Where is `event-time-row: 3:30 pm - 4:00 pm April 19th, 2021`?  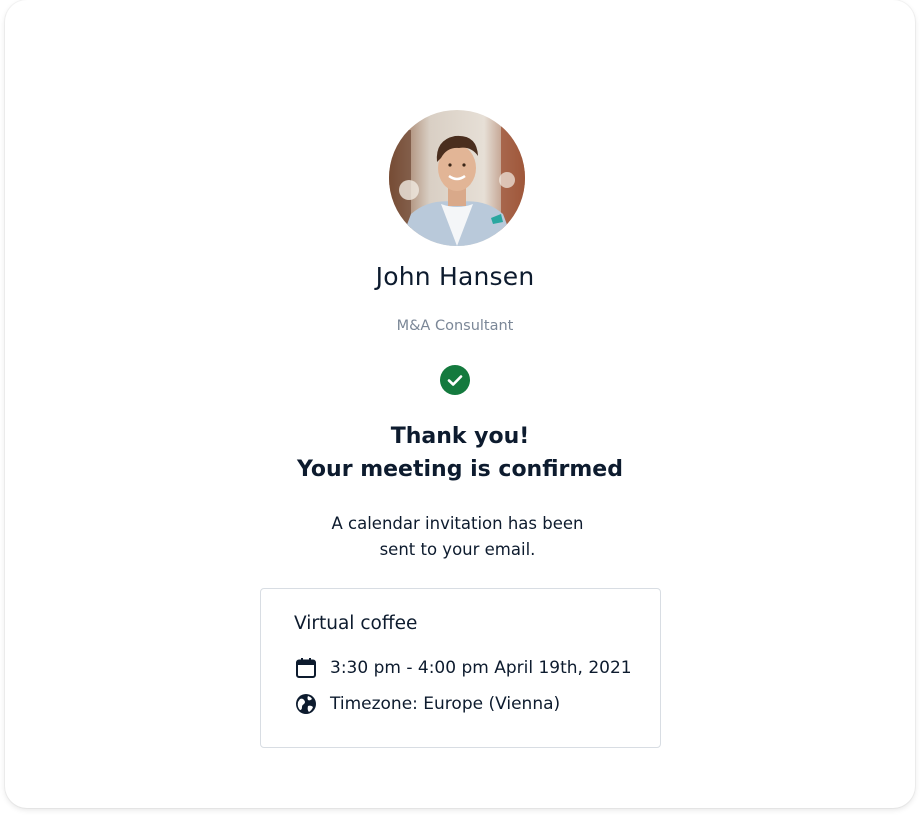 event-time-row: 3:30 pm - 4:00 pm April 19th, 2021 is located at coordinates (463, 668).